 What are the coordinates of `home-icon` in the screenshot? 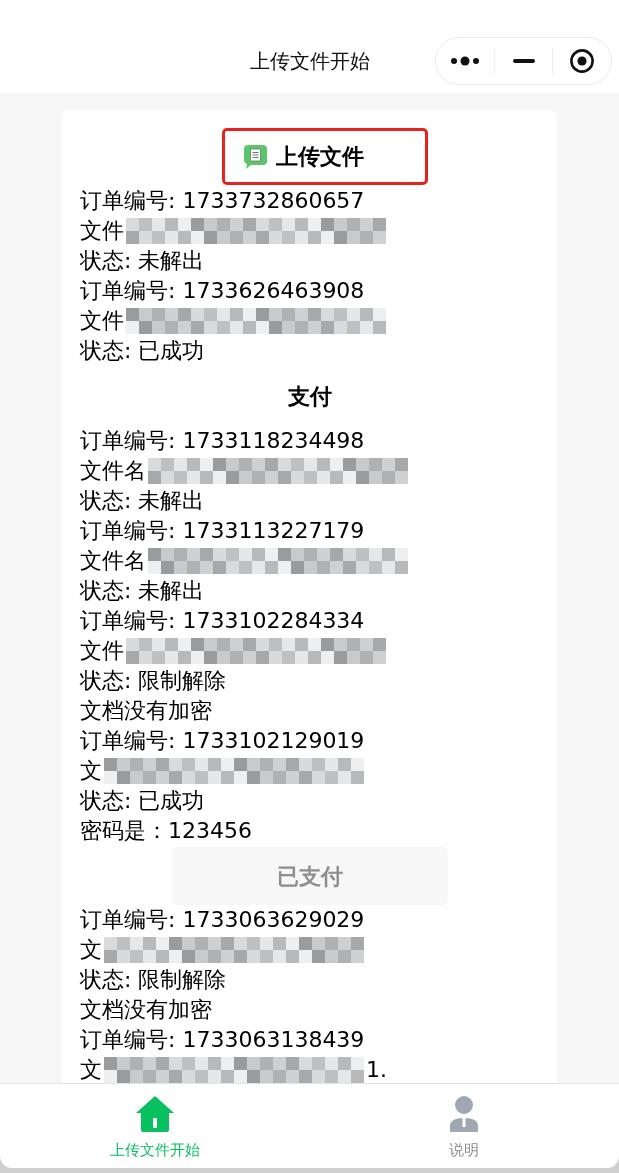 It's located at (154, 1114).